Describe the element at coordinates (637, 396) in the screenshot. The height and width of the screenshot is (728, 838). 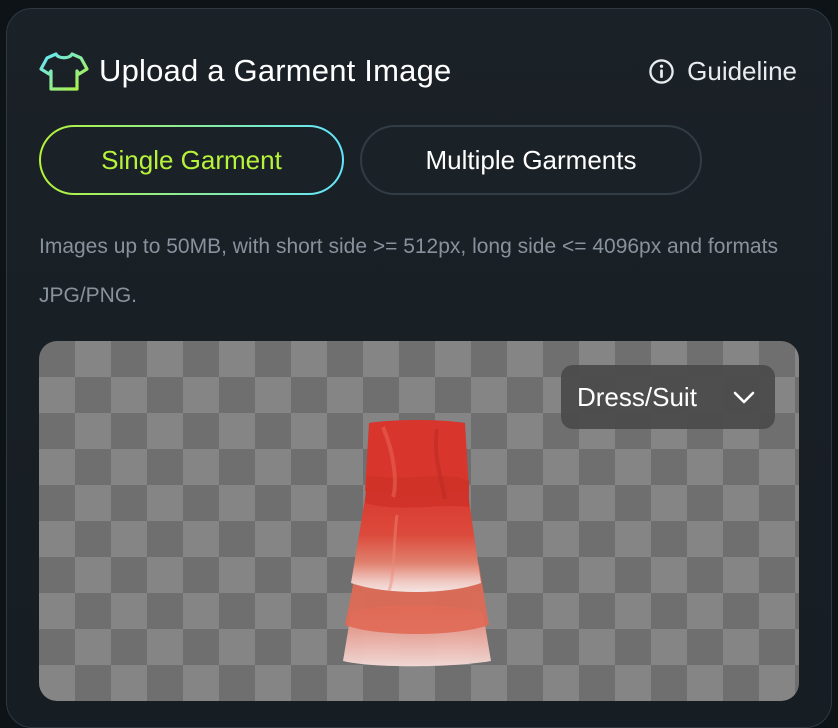
I see `category-selected-label: Dress/Suit` at that location.